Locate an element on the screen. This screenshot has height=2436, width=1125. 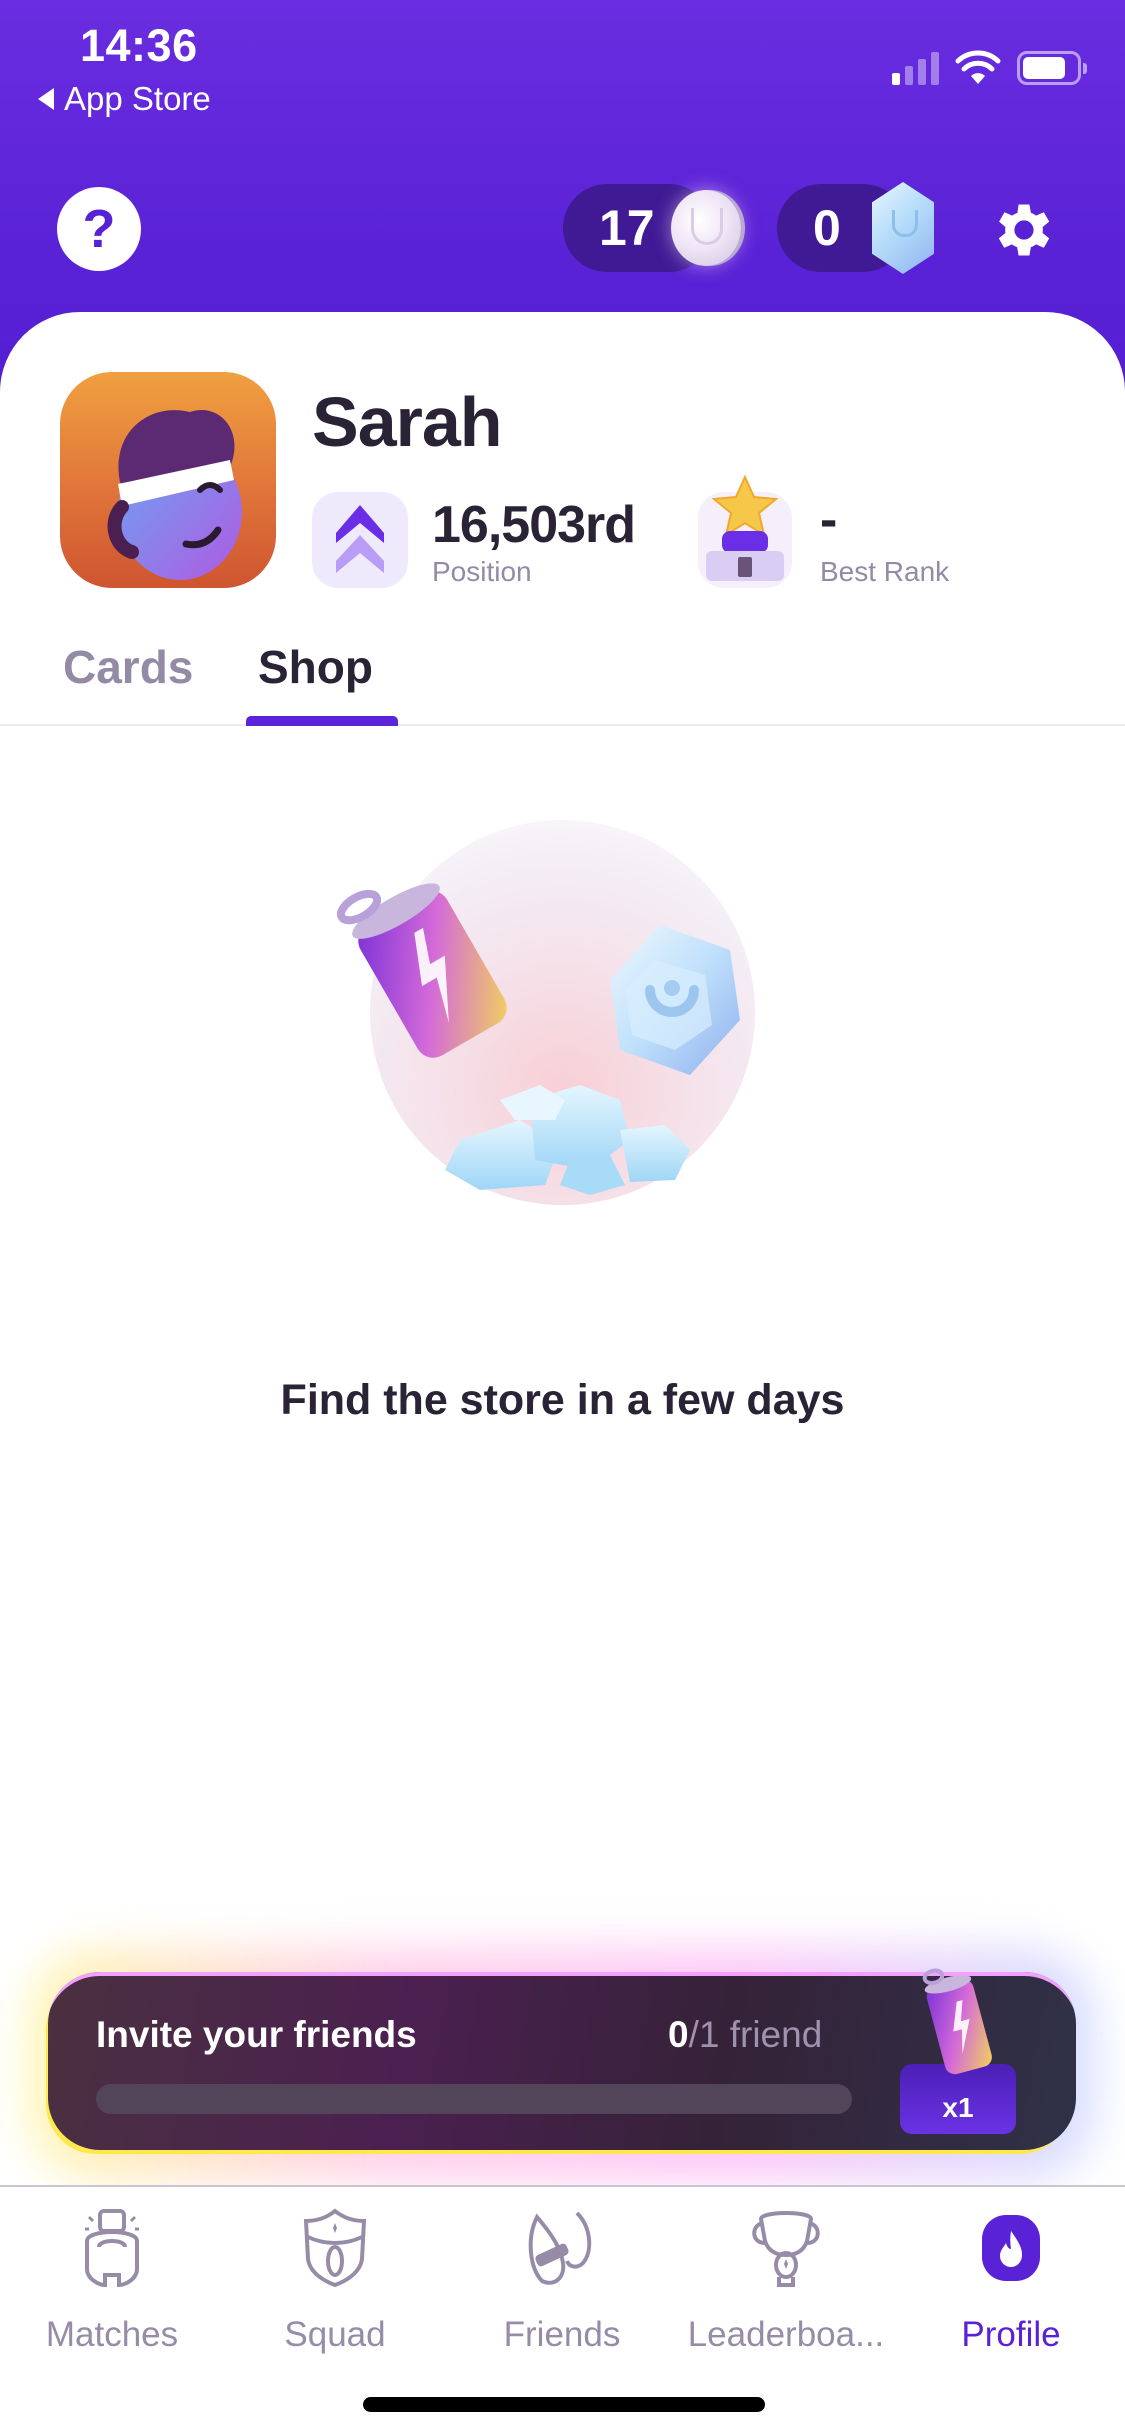
cellular-signal-icon is located at coordinates (915, 68).